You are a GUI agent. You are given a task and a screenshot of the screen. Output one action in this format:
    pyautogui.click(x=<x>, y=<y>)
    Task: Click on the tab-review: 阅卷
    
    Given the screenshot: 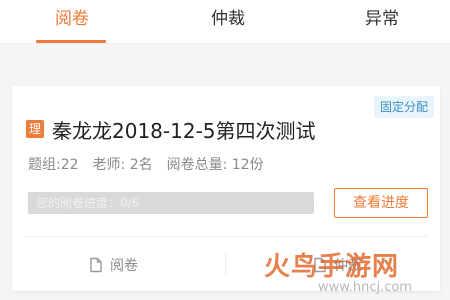 What is the action you would take?
    pyautogui.click(x=72, y=19)
    